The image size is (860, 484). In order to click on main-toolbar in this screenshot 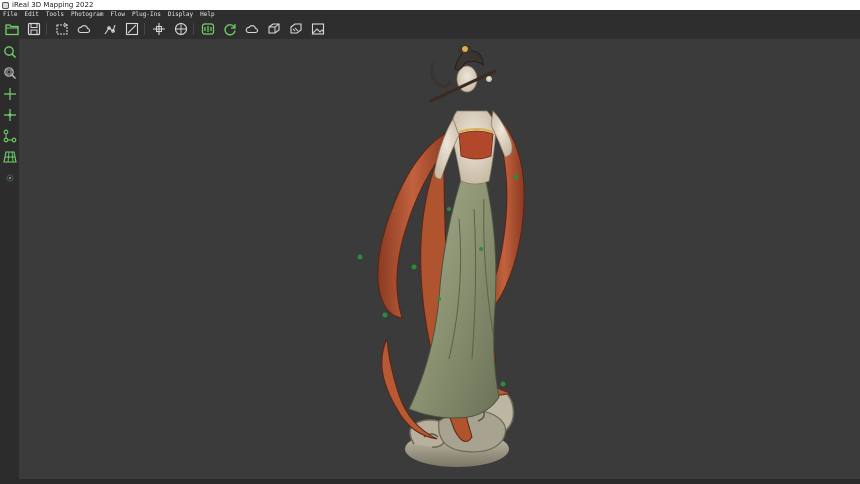, I will do `click(430, 29)`.